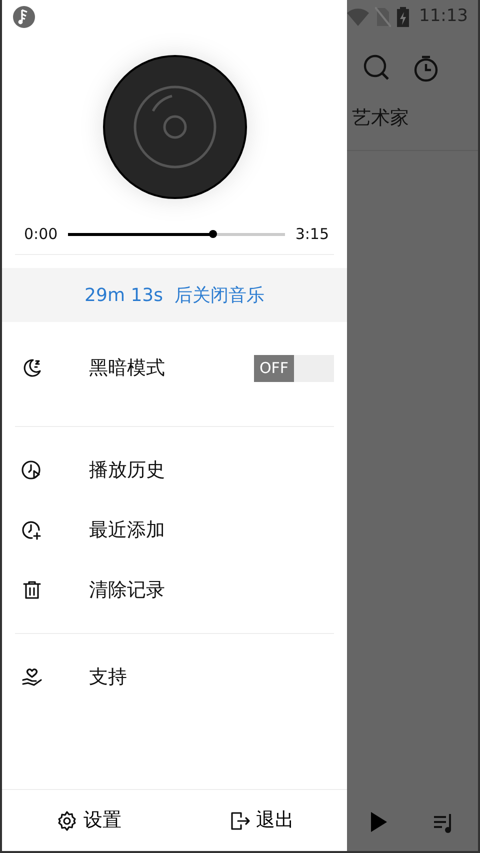 The width and height of the screenshot is (480, 853). Describe the element at coordinates (294, 368) in the screenshot. I see `dark-mode-toggle: OFF` at that location.